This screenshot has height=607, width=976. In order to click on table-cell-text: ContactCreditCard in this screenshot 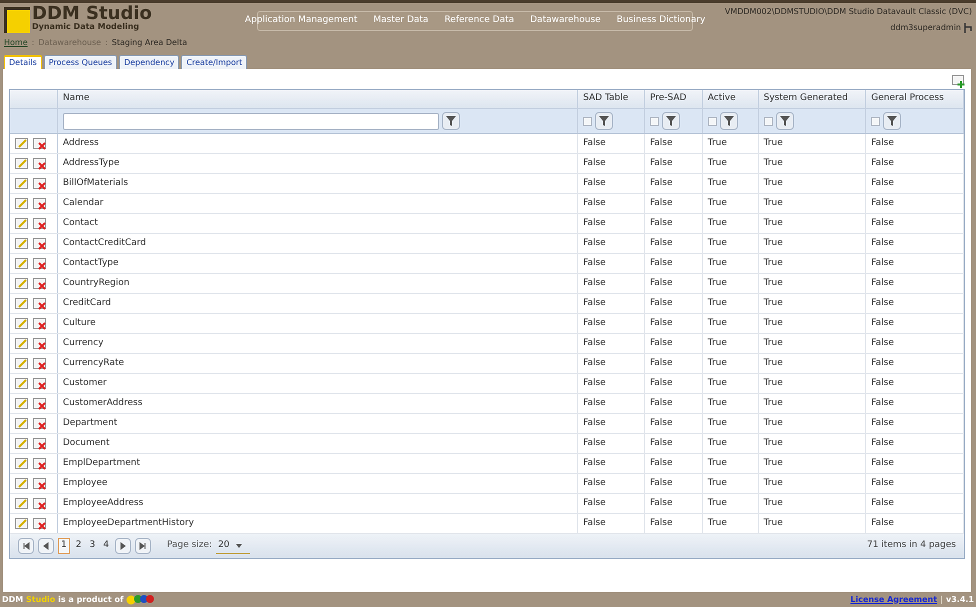, I will do `click(104, 243)`.